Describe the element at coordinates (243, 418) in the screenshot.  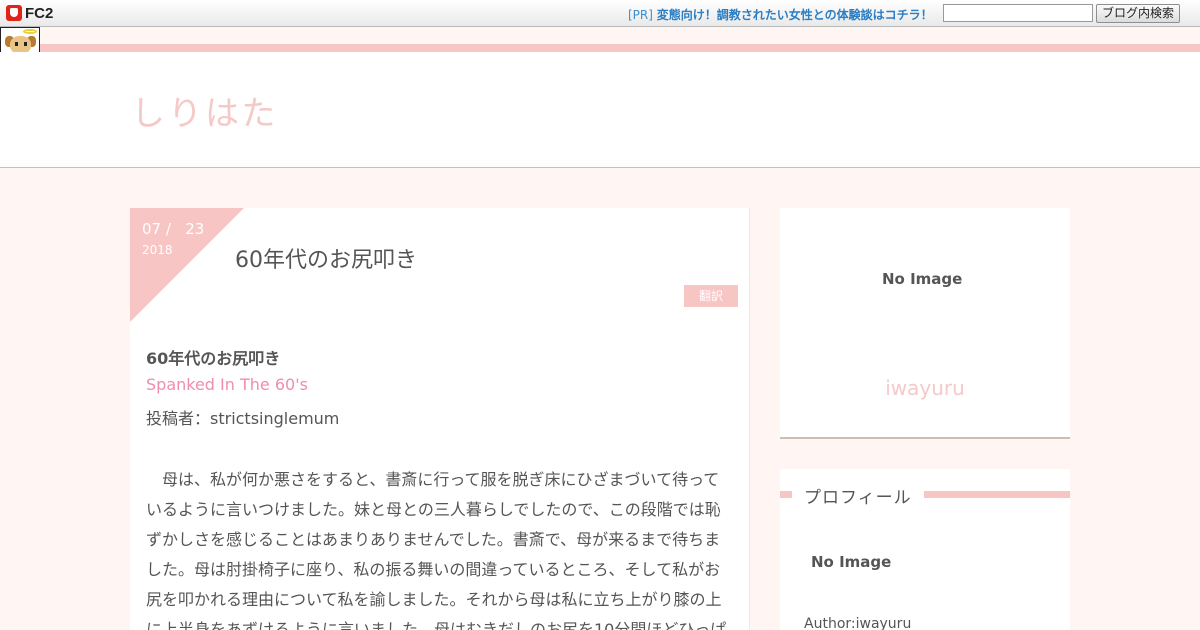
I see `entry-author: 投稿者：strictsinglemum` at that location.